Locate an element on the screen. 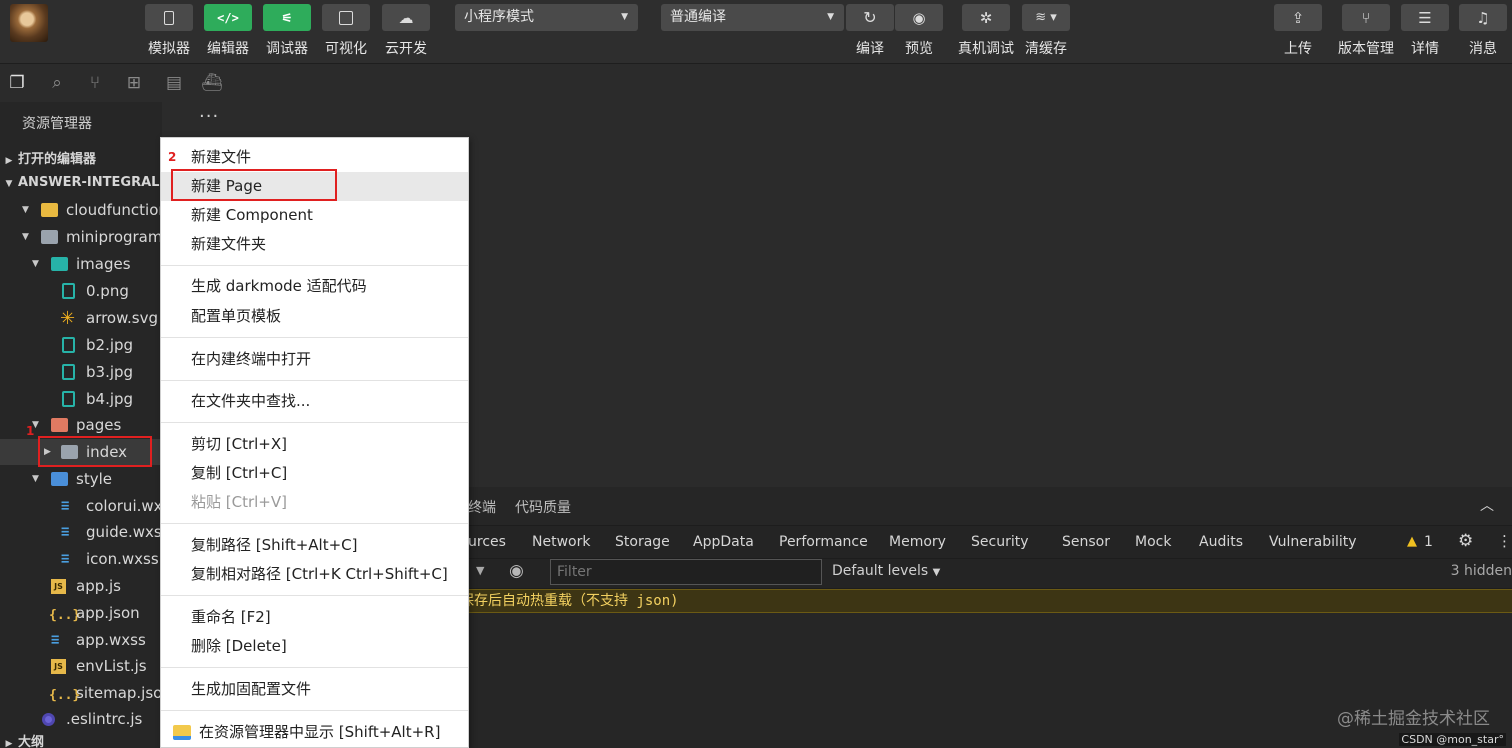  tree-item-sitemapjson: {..} sitemap.json is located at coordinates (81, 693).